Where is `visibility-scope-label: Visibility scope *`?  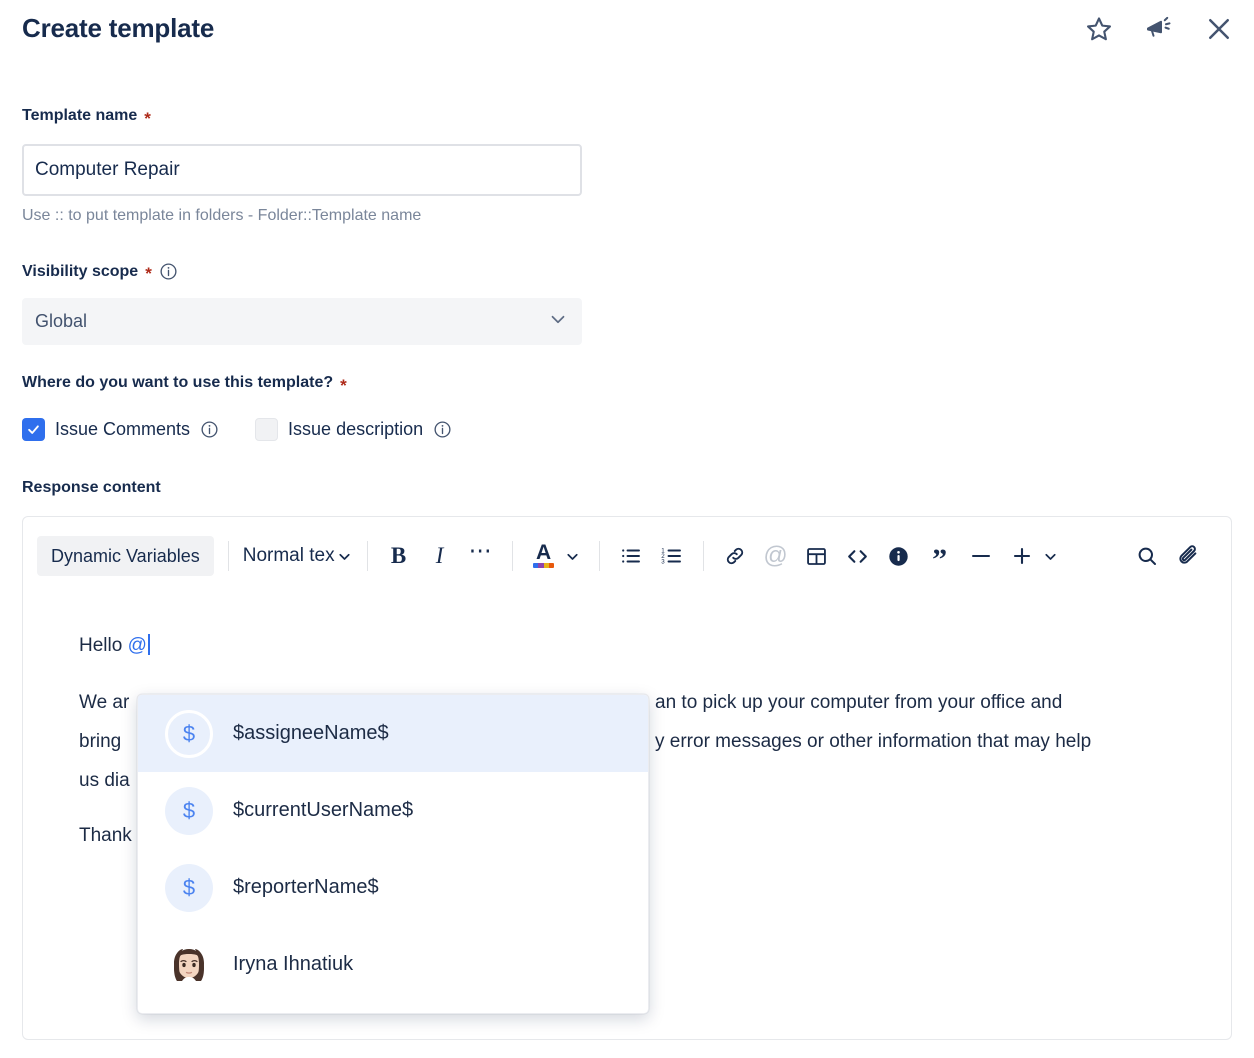 visibility-scope-label: Visibility scope * is located at coordinates (100, 272).